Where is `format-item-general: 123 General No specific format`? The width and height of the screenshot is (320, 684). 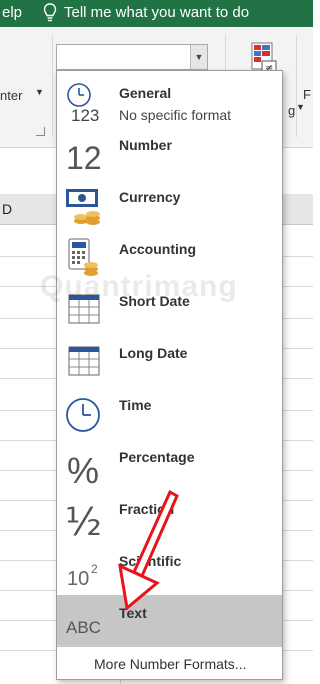
format-item-general: 123 General No specific format is located at coordinates (169, 101).